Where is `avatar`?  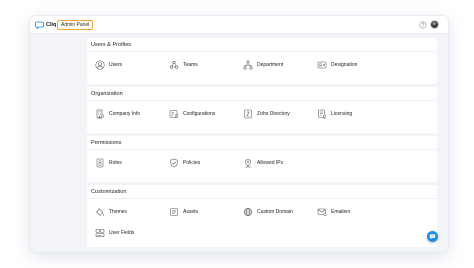
avatar is located at coordinates (434, 24).